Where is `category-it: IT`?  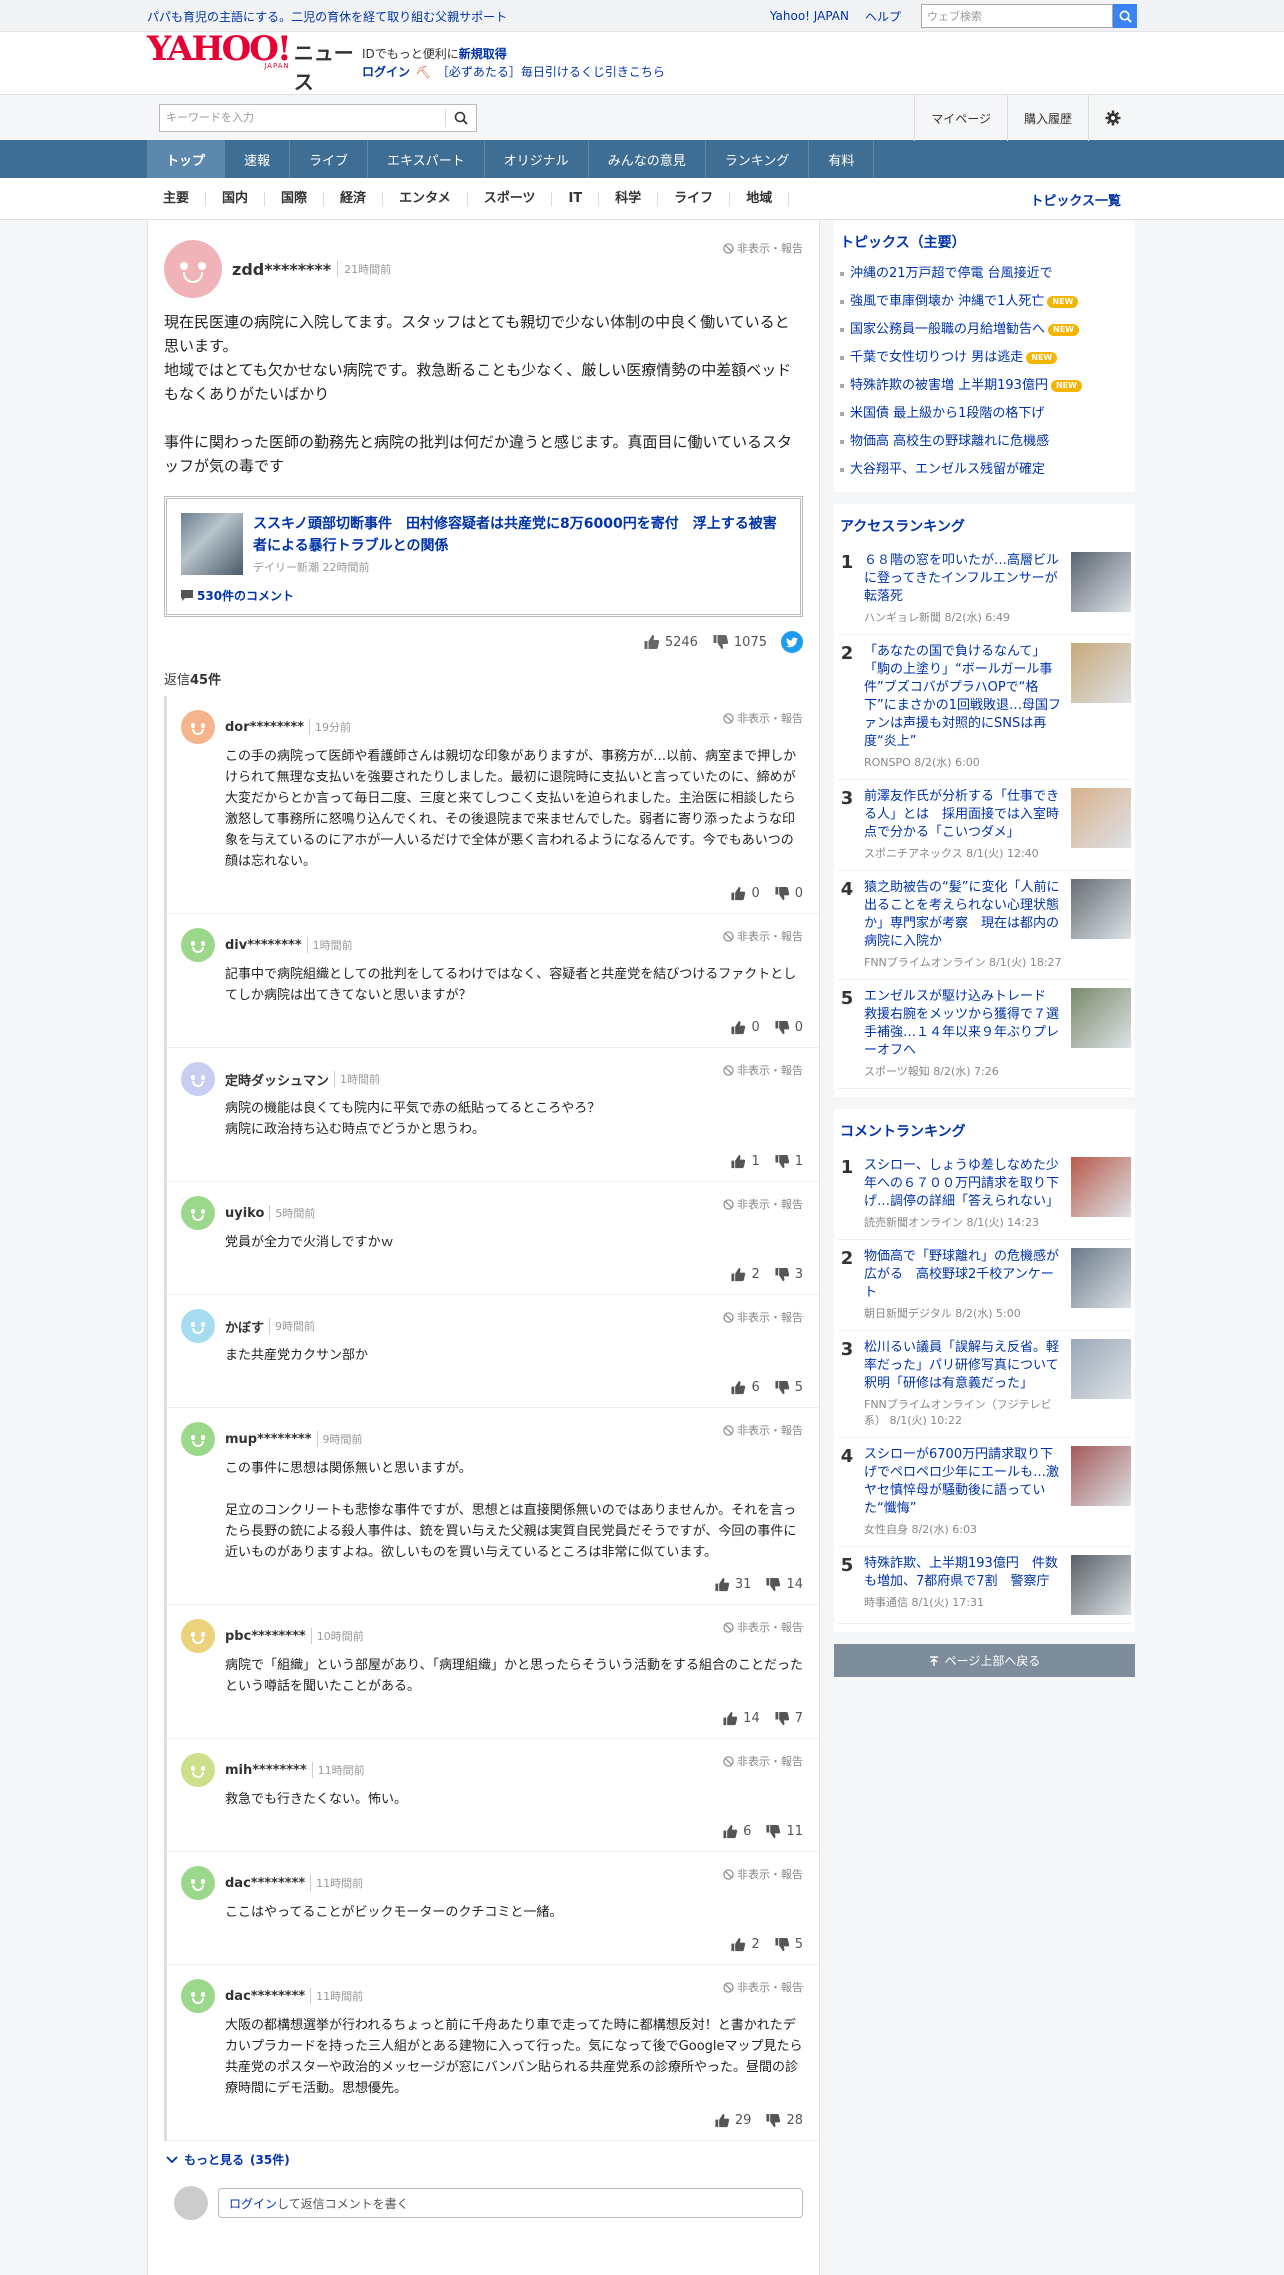
category-it: IT is located at coordinates (576, 199).